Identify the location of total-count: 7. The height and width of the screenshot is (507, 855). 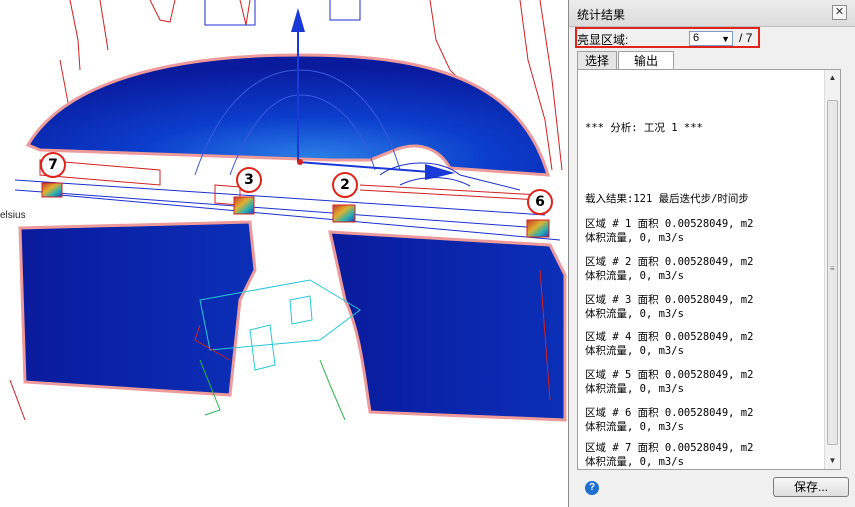
(749, 38).